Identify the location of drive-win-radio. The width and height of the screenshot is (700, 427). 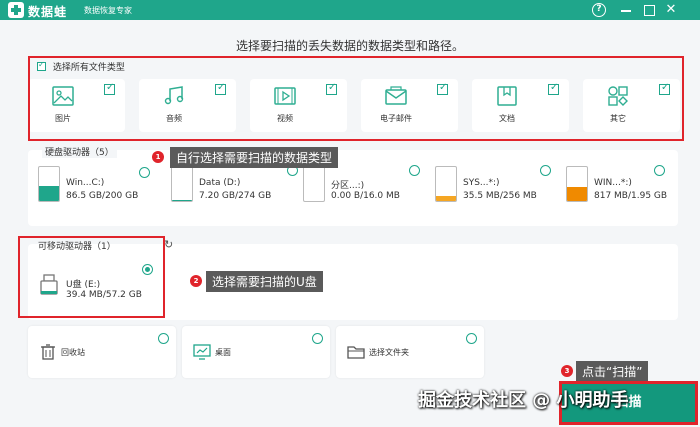
(659, 170).